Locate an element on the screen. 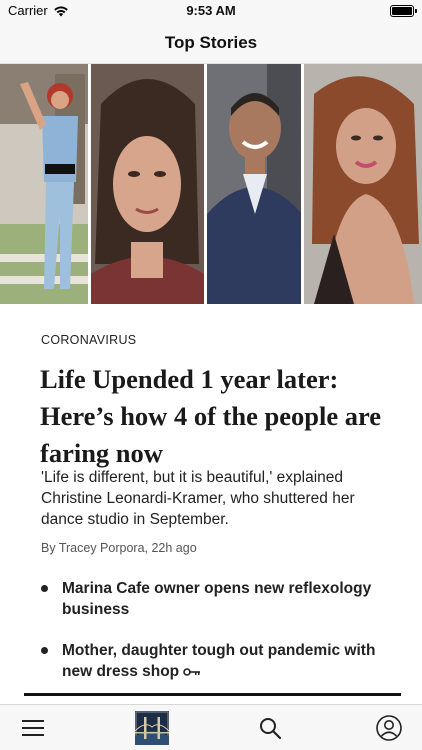 The height and width of the screenshot is (750, 422). account-icon is located at coordinates (389, 728).